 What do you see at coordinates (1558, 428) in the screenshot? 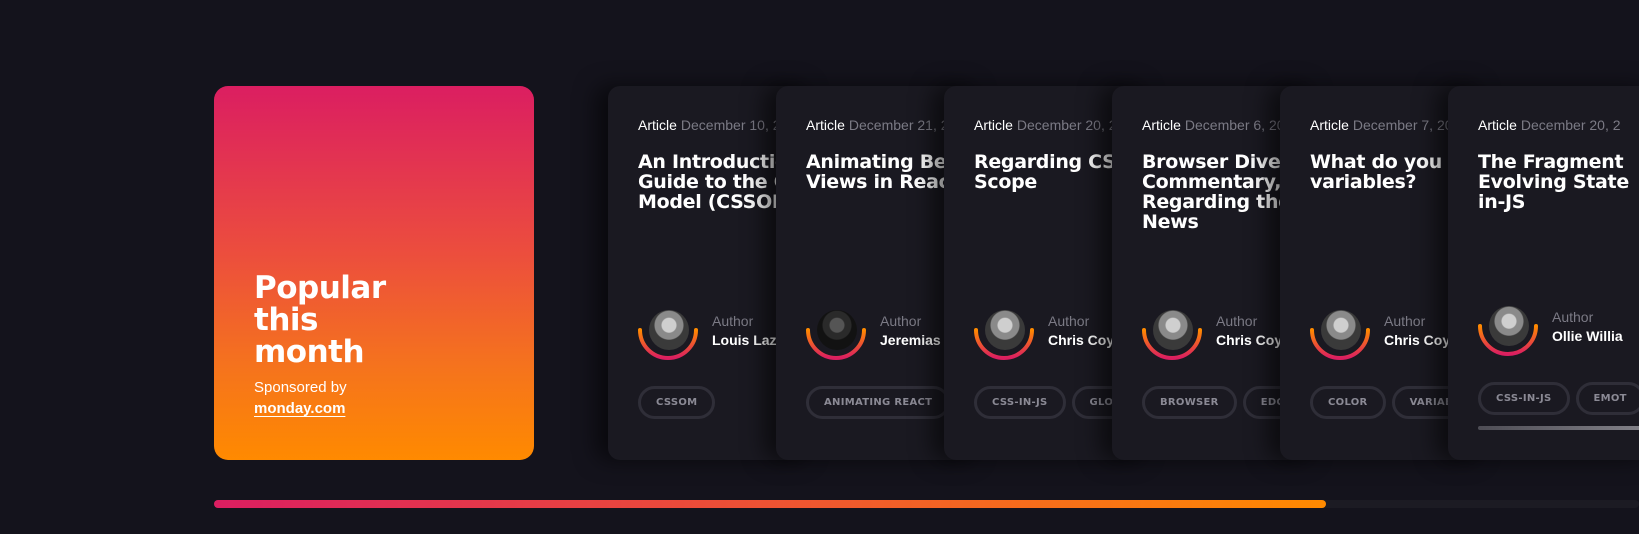
I see `card-scrollbar` at bounding box center [1558, 428].